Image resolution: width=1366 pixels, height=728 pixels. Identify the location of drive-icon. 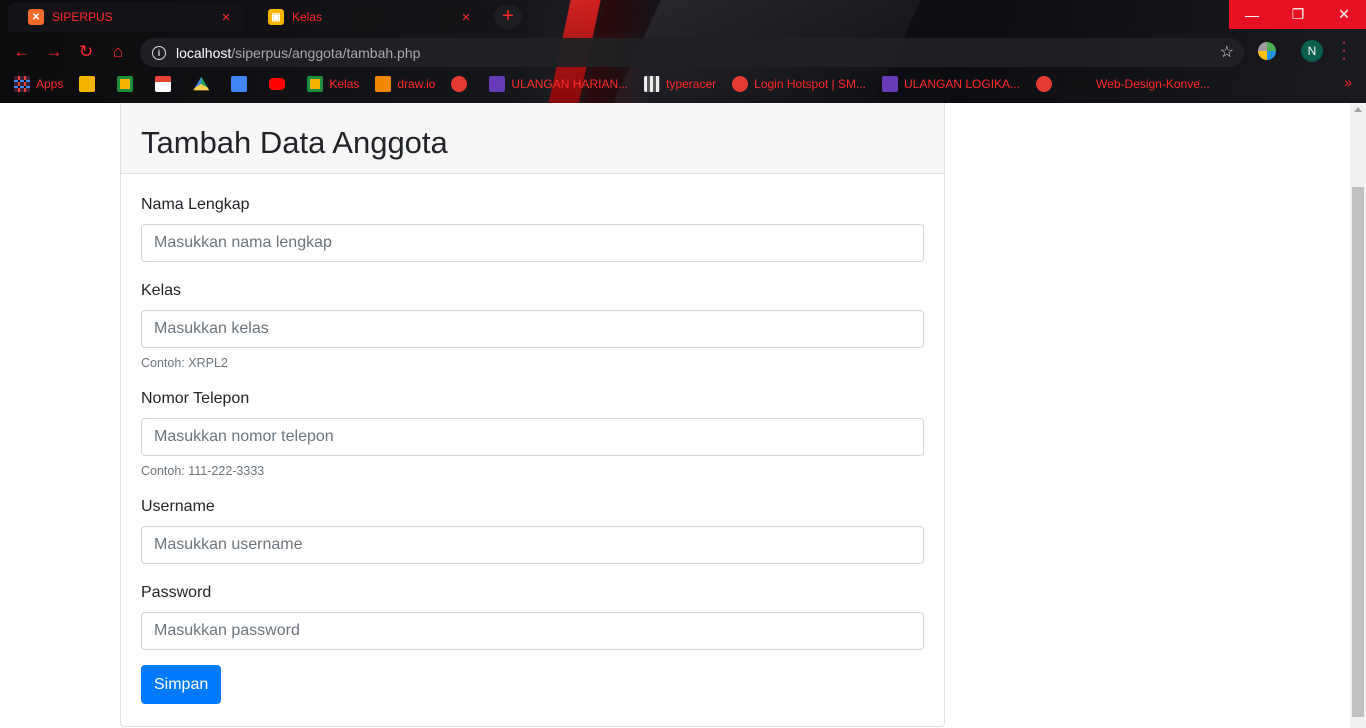
(201, 83).